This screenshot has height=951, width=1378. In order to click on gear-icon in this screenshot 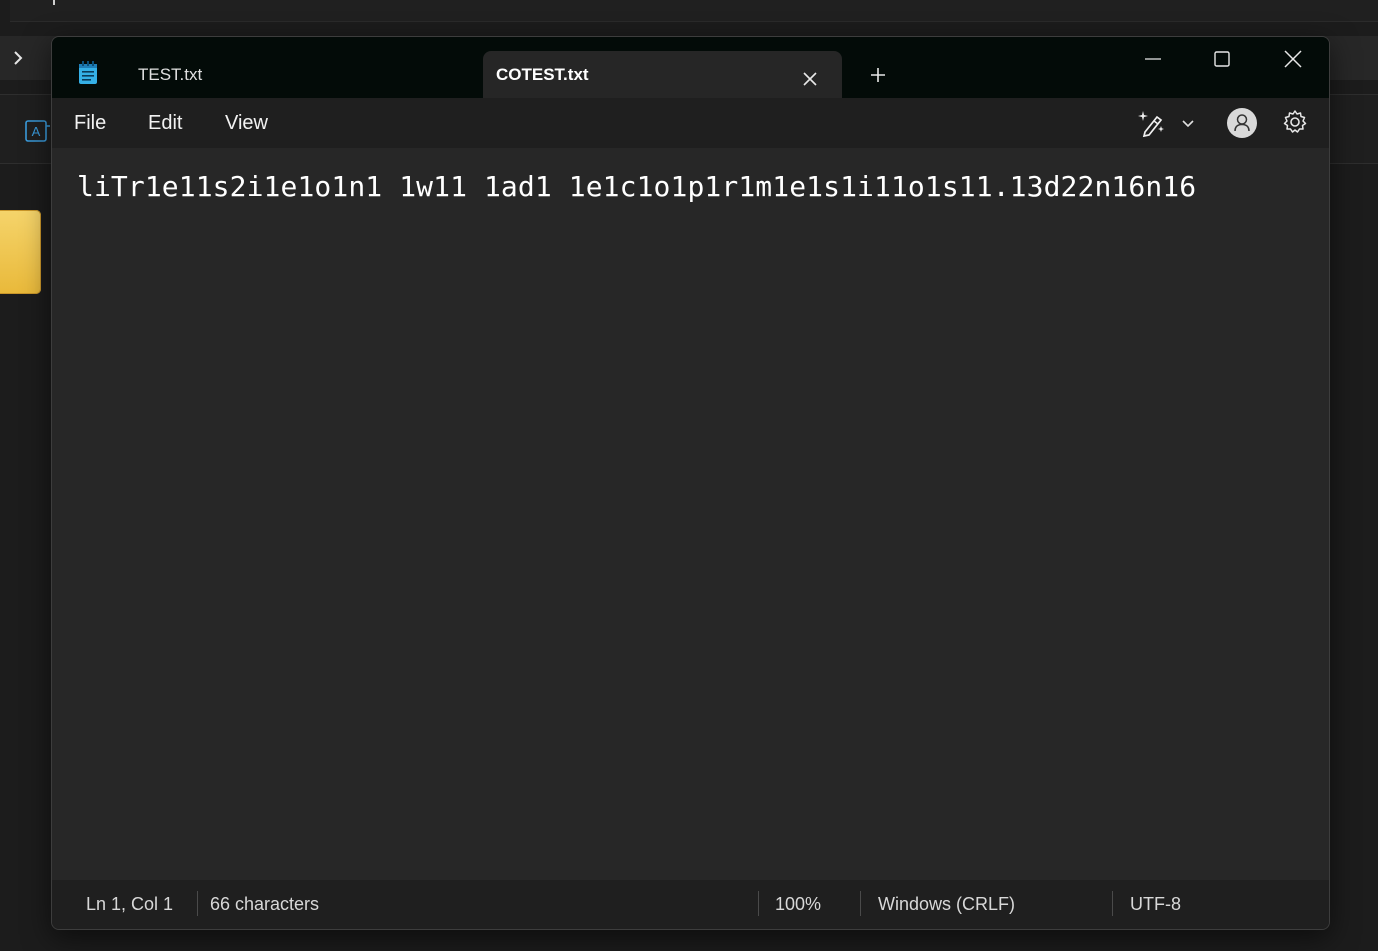, I will do `click(1295, 122)`.